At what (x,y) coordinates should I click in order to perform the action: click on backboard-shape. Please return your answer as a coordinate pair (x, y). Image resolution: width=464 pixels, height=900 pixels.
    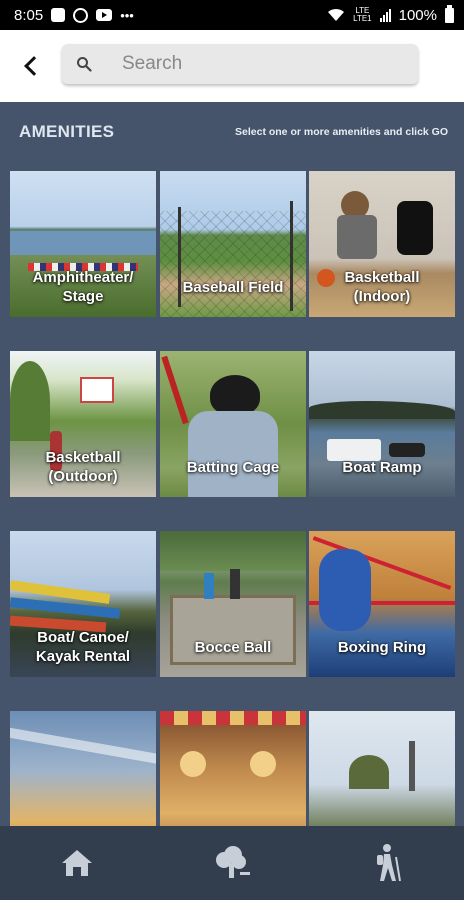
    Looking at the image, I should click on (97, 390).